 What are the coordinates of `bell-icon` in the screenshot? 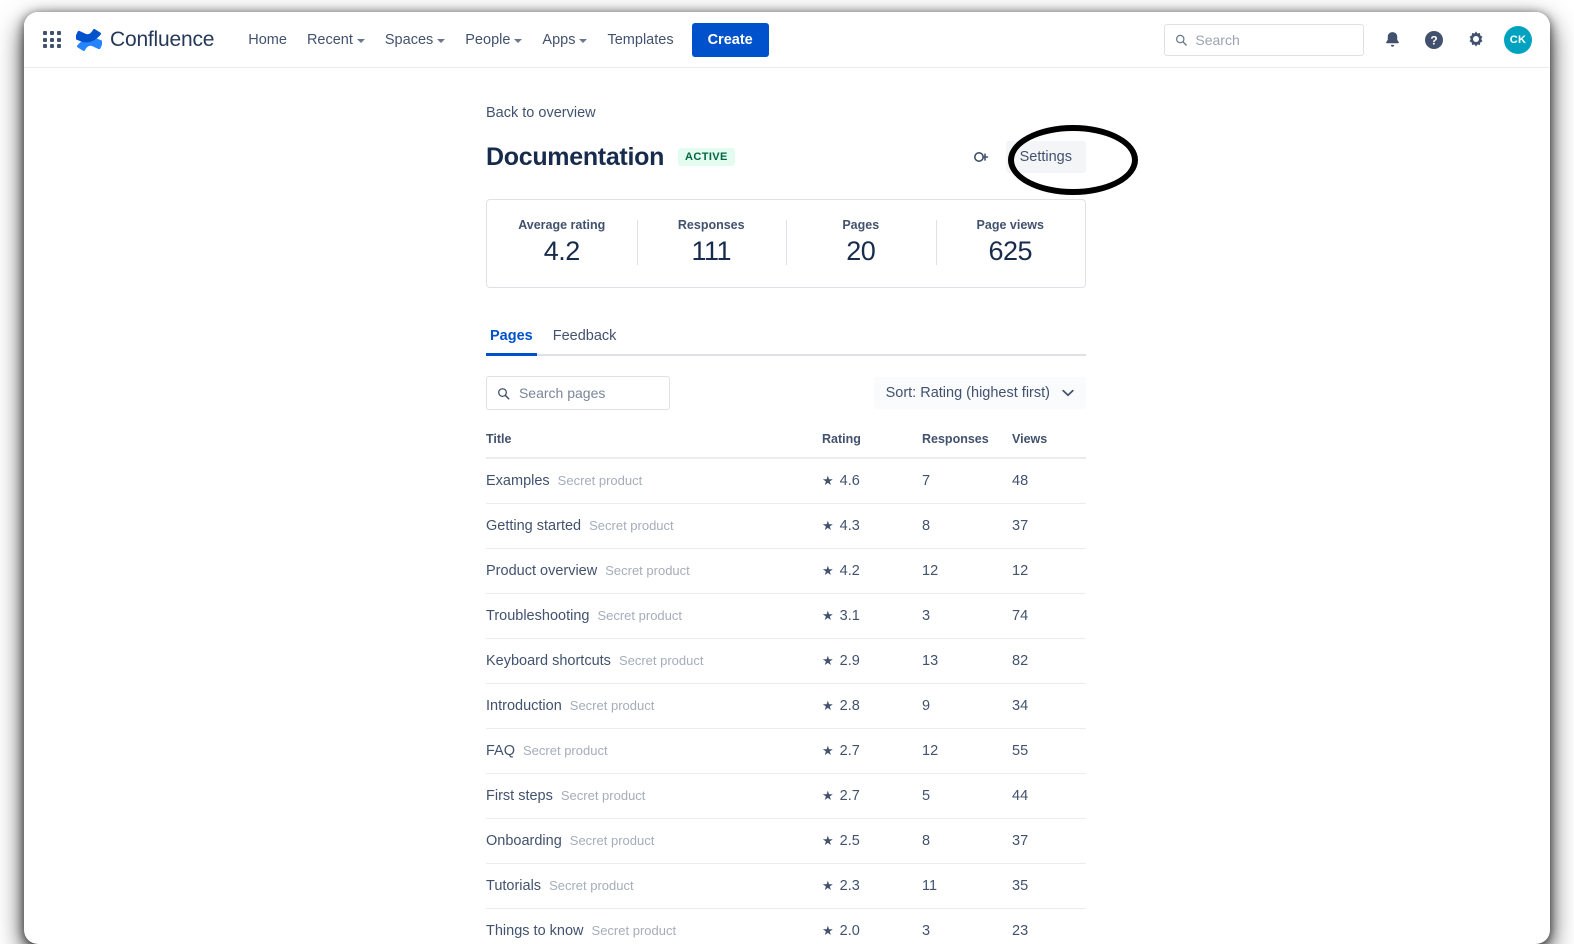 It's located at (1392, 39).